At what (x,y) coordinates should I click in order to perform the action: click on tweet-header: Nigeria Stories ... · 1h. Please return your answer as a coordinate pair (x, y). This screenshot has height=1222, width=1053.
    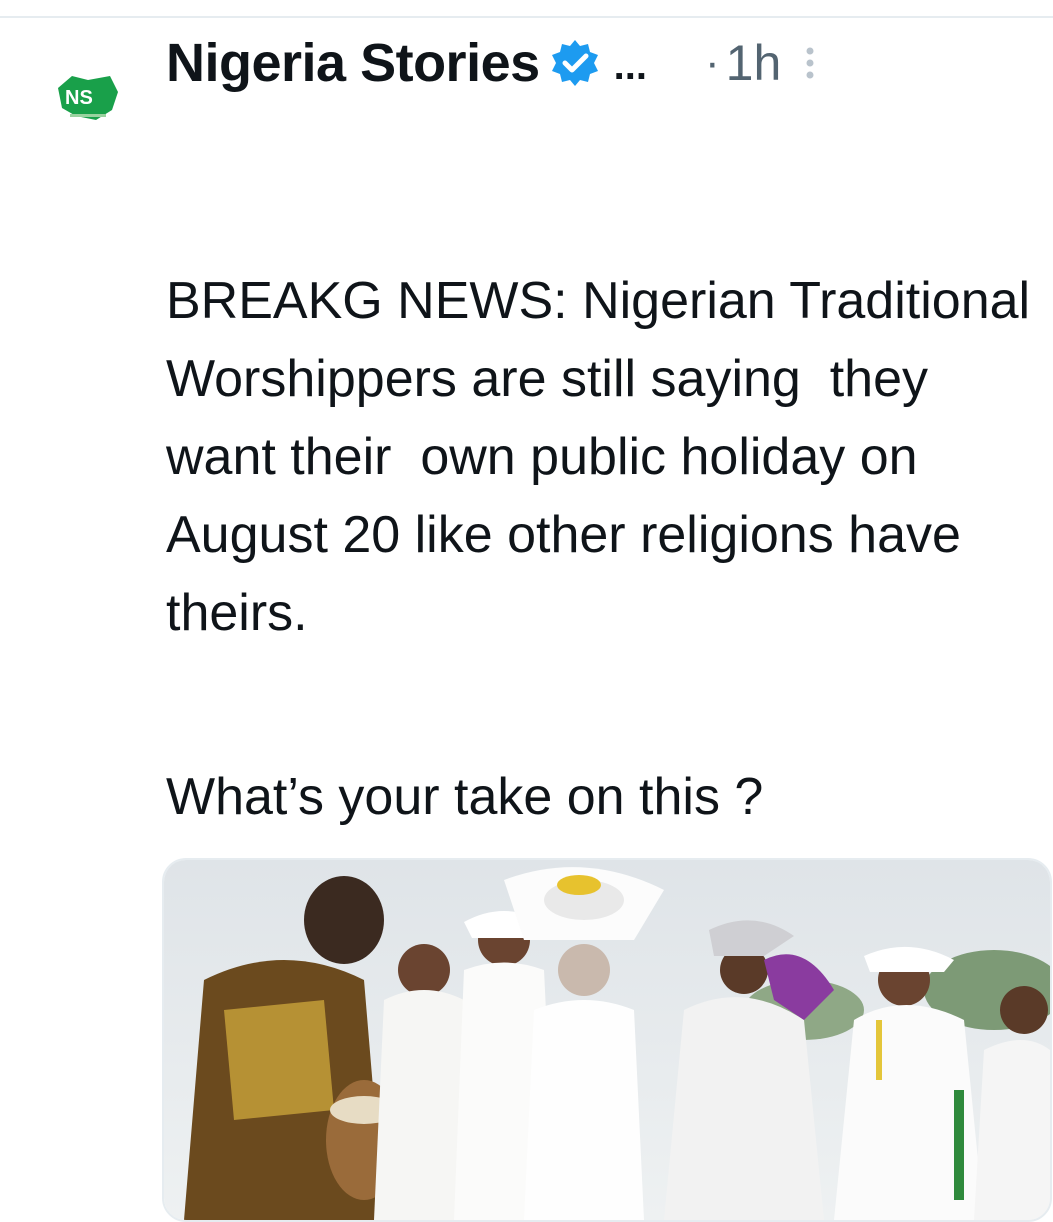
    Looking at the image, I should click on (606, 63).